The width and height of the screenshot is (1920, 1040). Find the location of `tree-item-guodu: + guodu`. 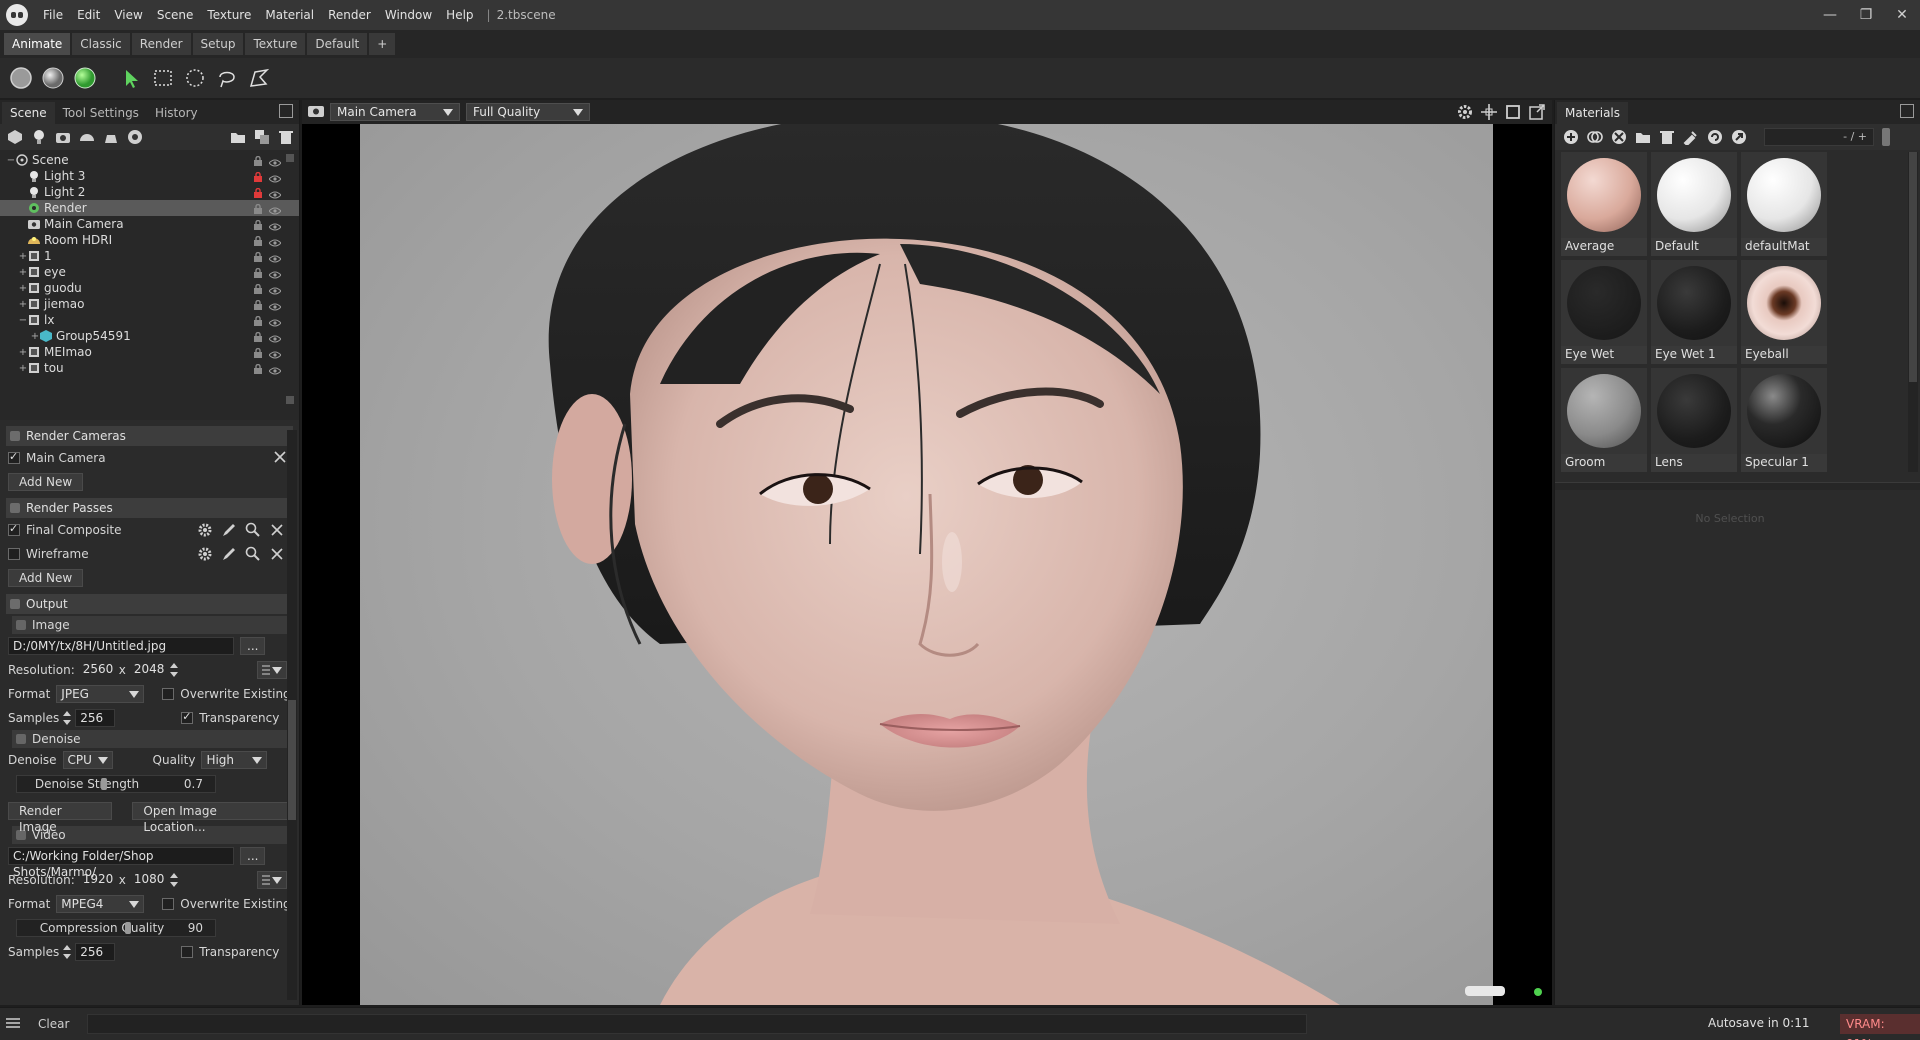

tree-item-guodu: + guodu is located at coordinates (149, 288).